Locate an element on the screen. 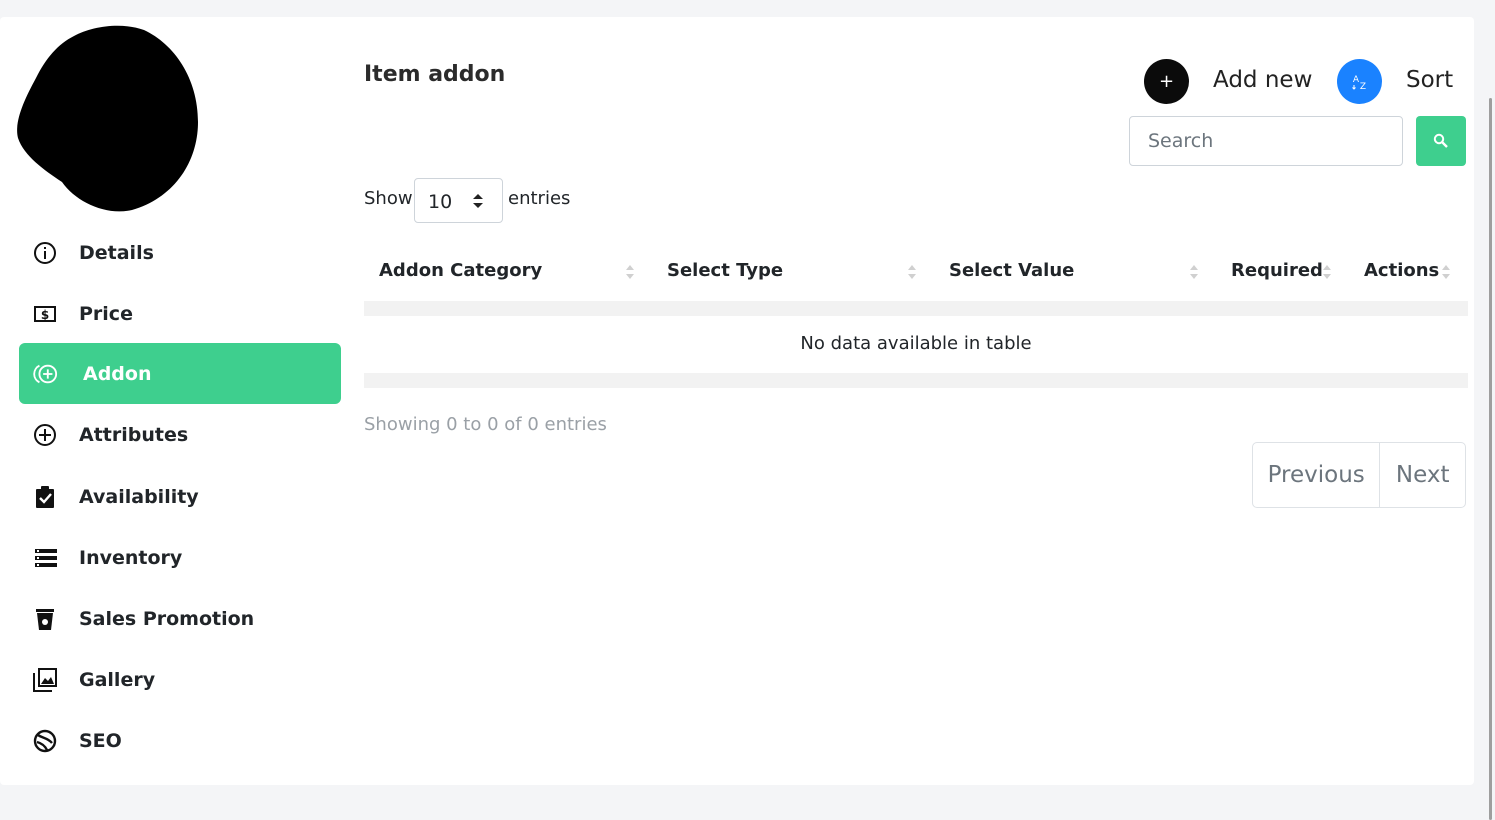  pagination: Previous Next is located at coordinates (1359, 475).